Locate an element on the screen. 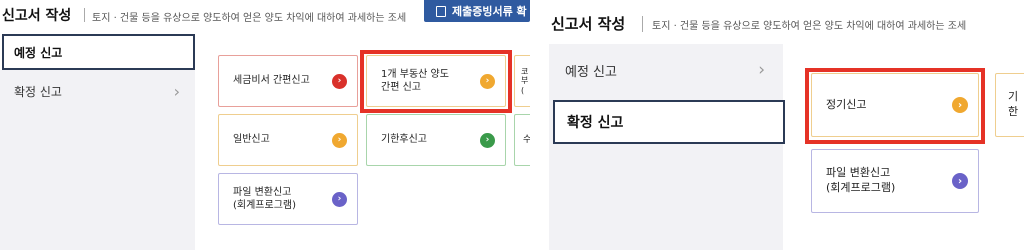 This screenshot has width=1024, height=250. card-tax-assistant-simple-report: 세금비서 간편신고 › is located at coordinates (288, 81).